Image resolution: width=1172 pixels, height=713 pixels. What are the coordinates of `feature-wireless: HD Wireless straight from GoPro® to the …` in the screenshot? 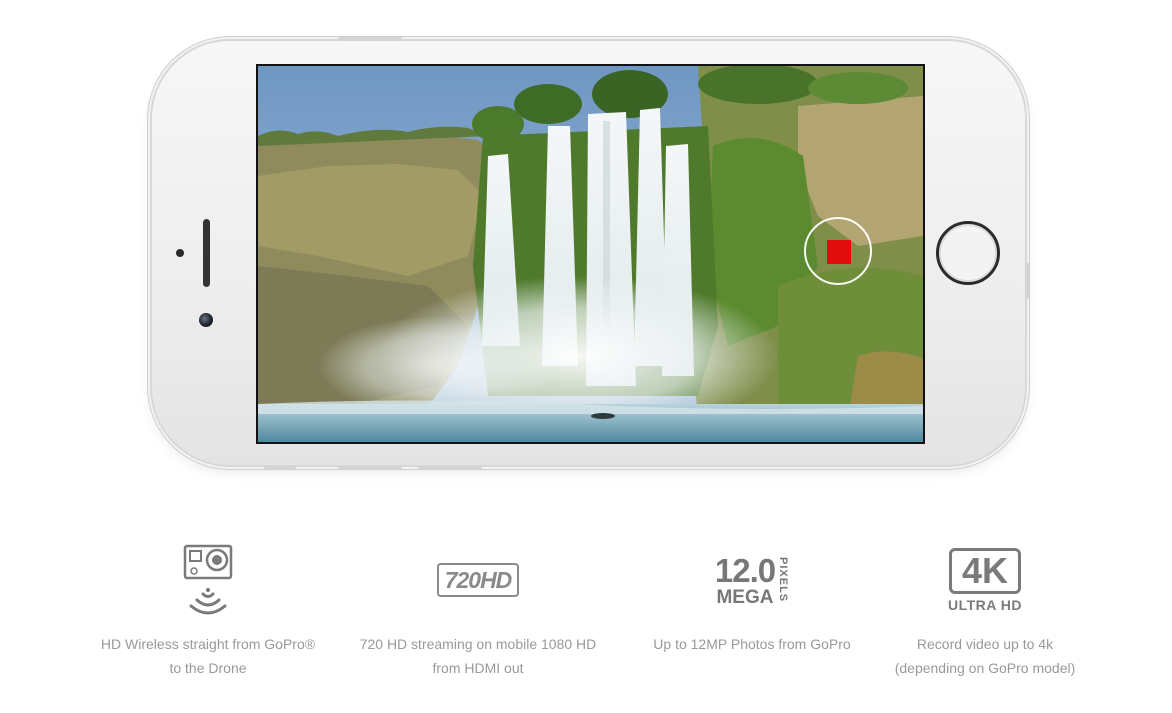 It's located at (208, 610).